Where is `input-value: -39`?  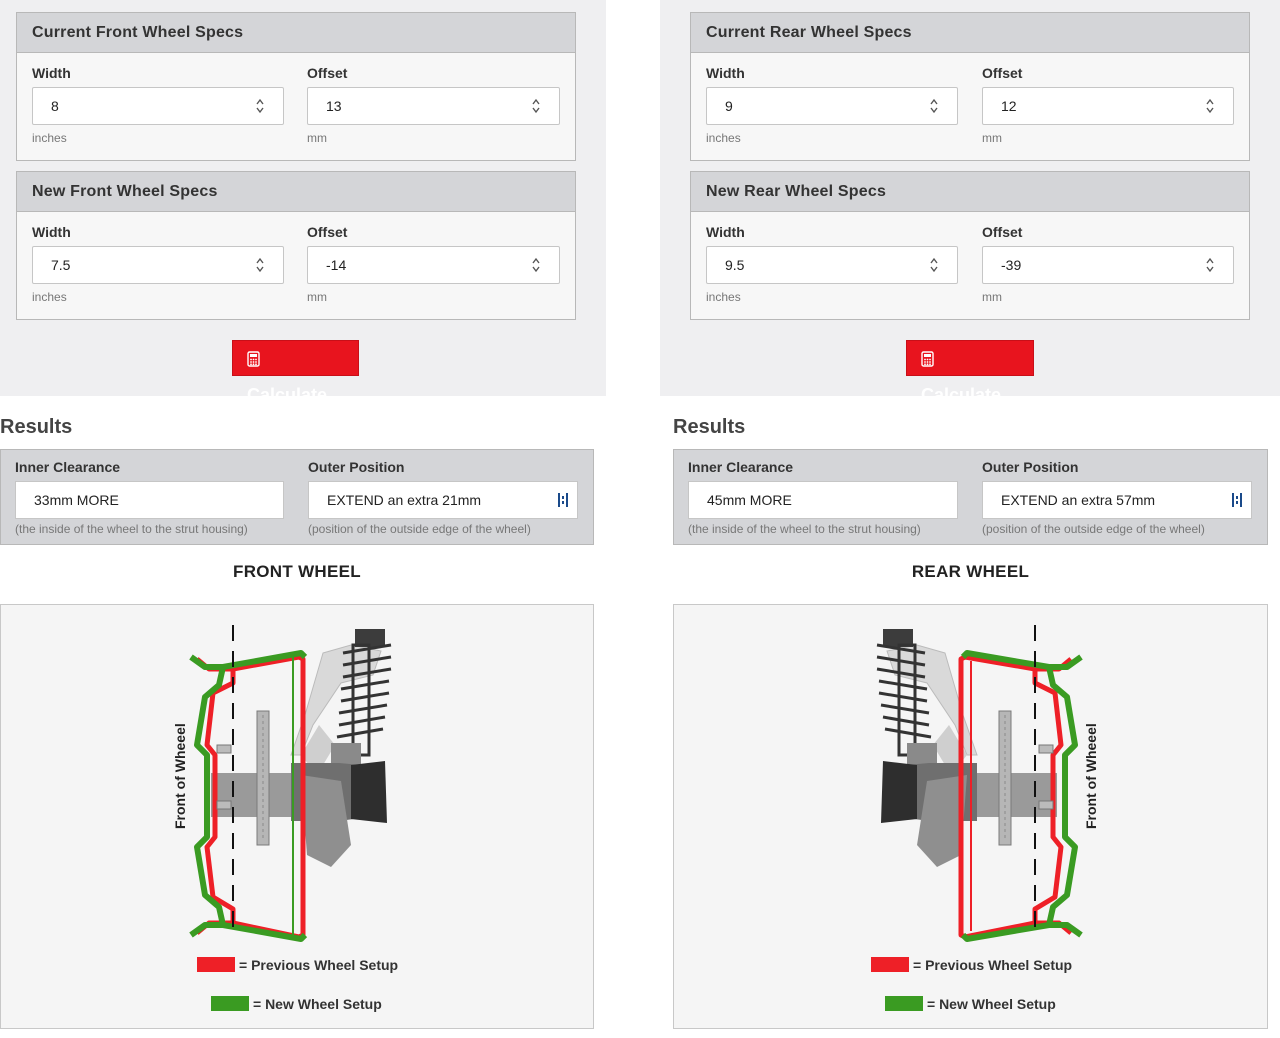 input-value: -39 is located at coordinates (1011, 265).